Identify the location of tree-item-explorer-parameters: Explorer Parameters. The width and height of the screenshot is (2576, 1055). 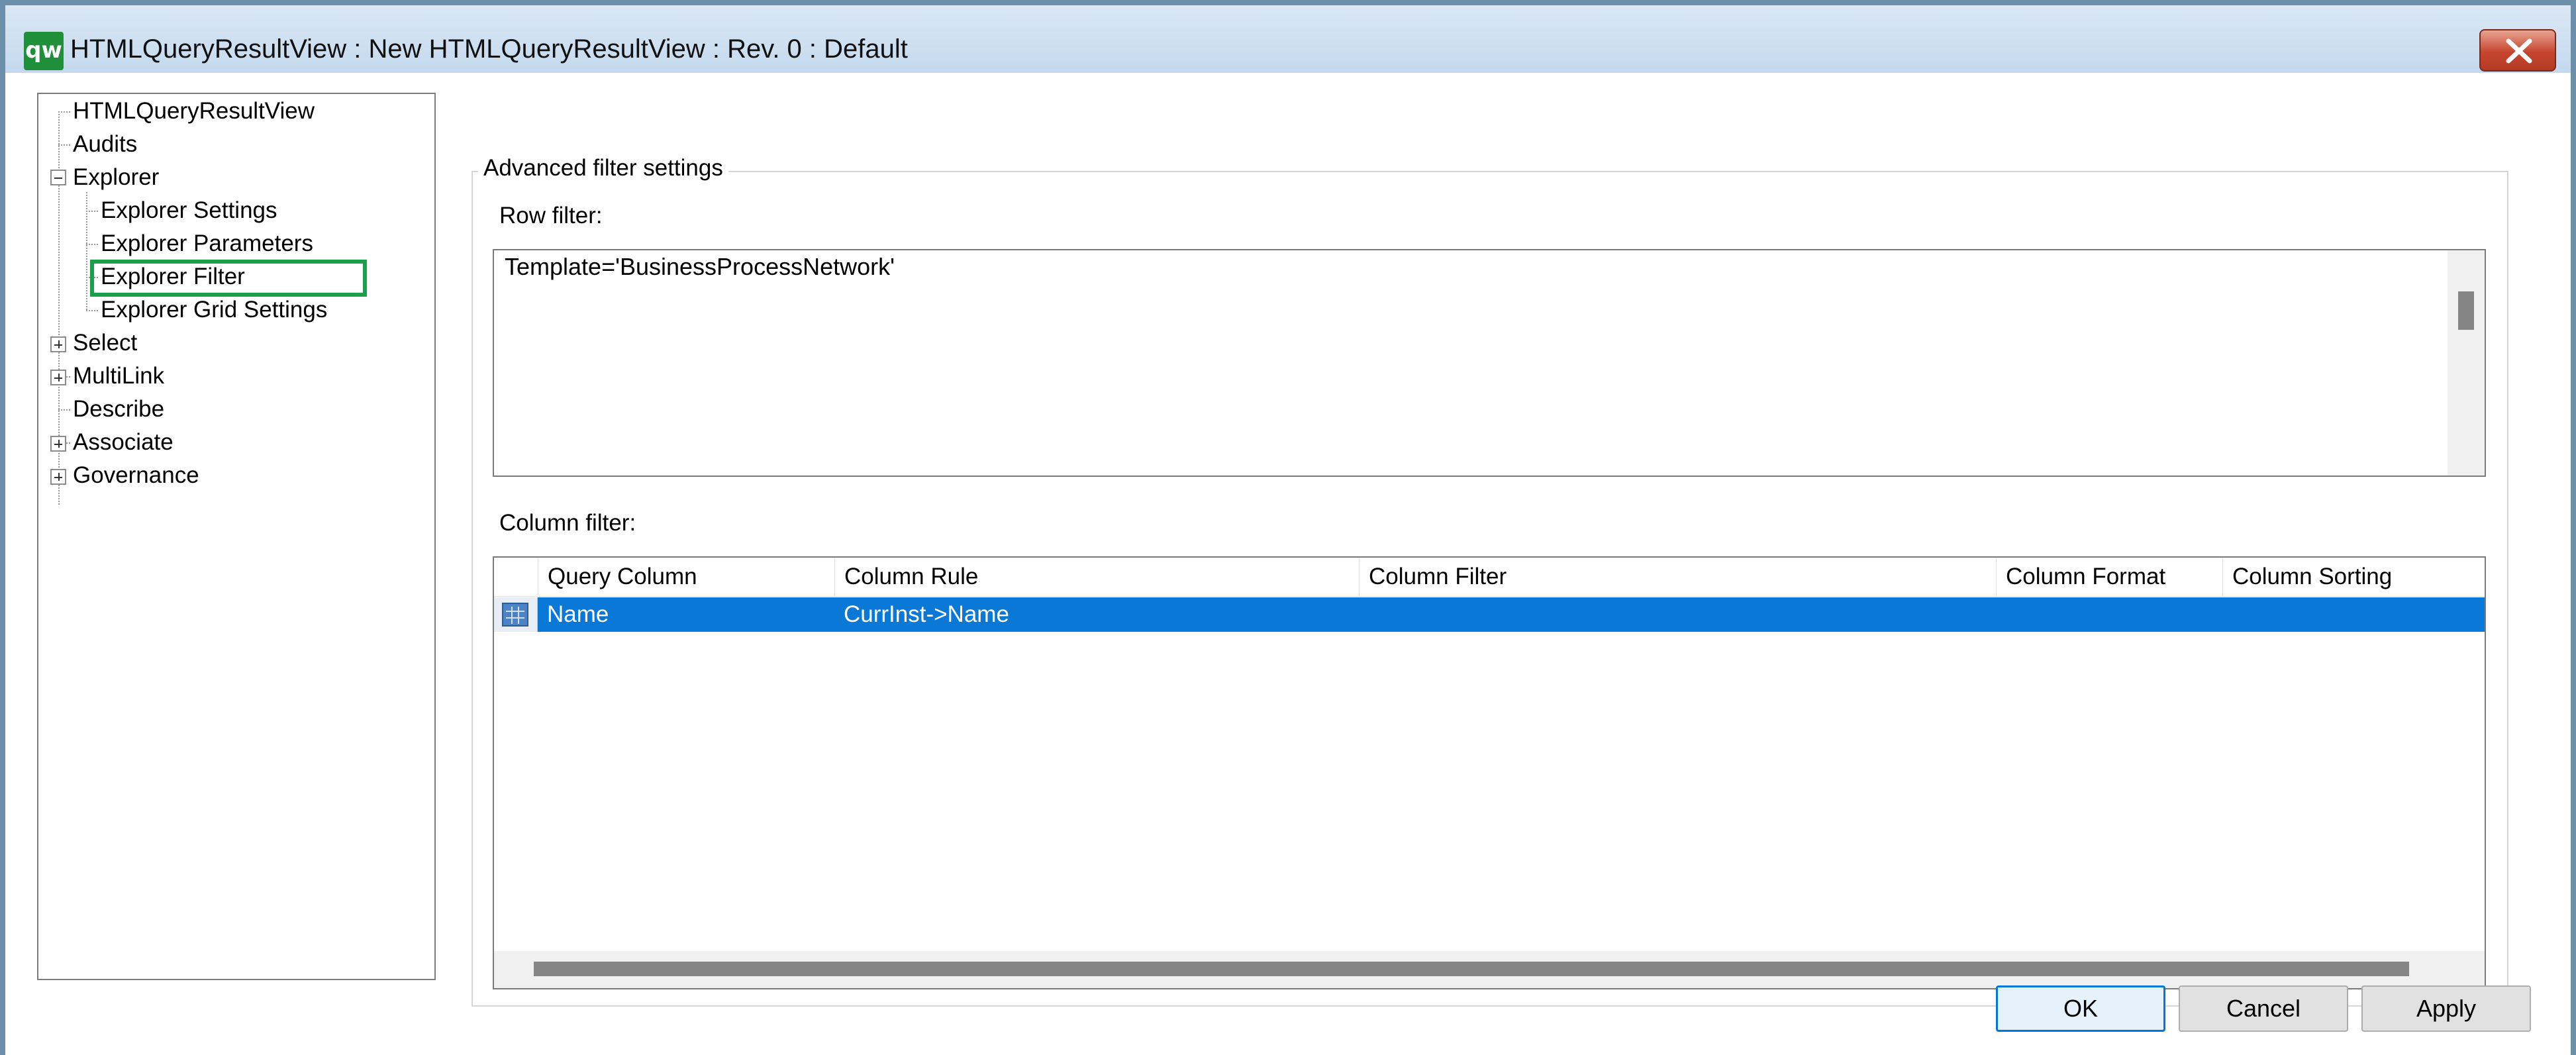
(207, 243).